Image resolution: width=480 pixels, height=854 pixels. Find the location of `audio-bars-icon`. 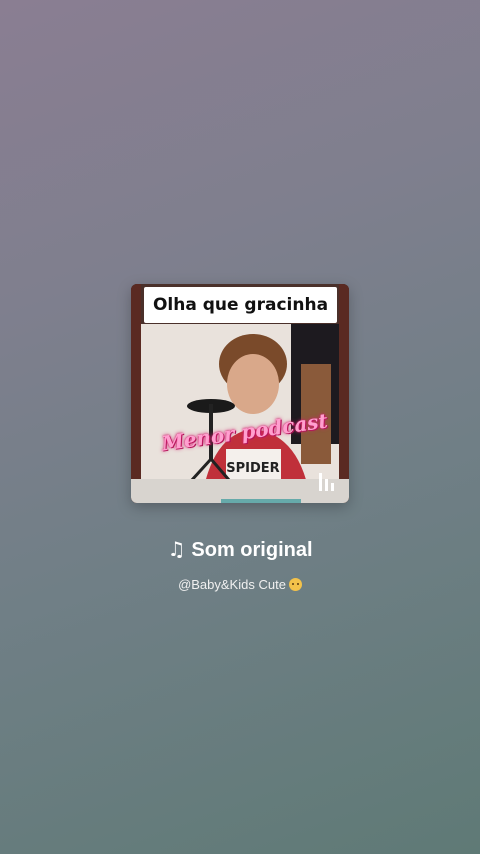

audio-bars-icon is located at coordinates (326, 482).